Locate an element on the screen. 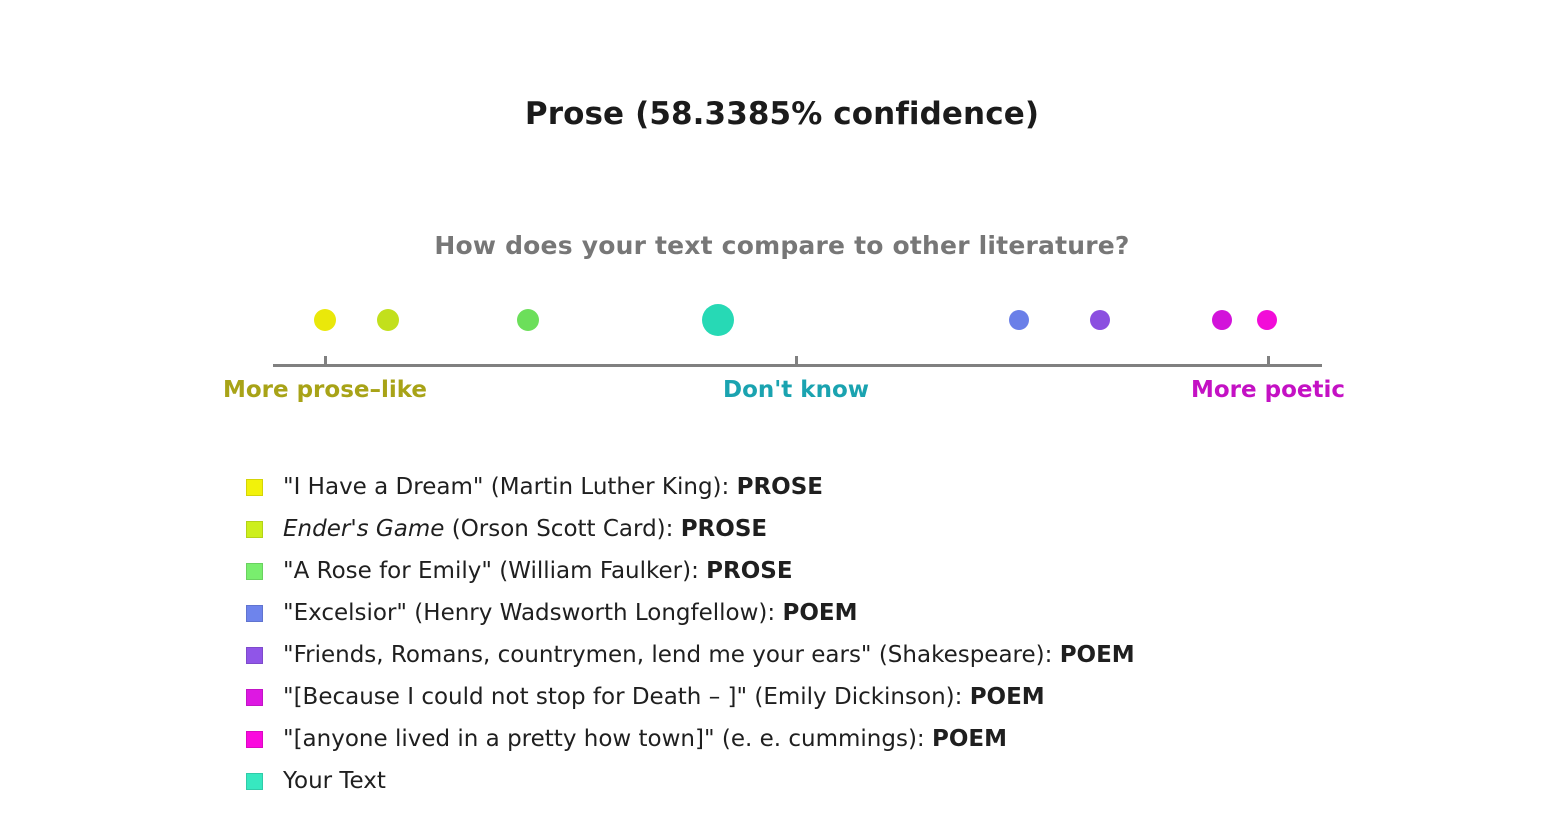  axis-label-dont-know: Don't know is located at coordinates (796, 390).